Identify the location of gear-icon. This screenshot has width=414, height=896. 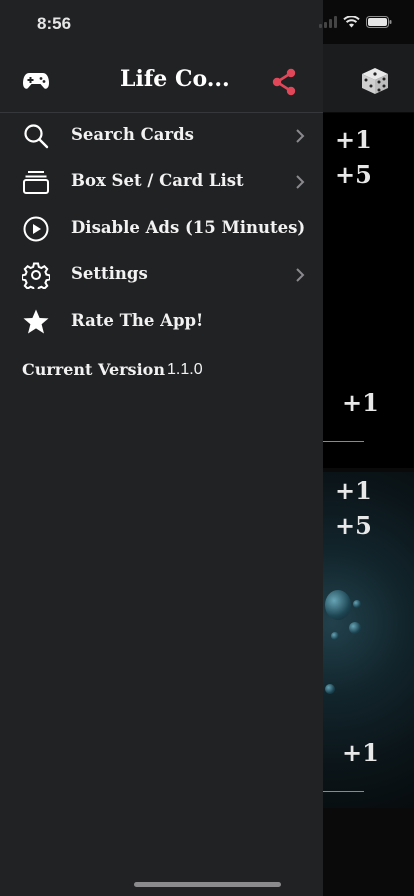
(36, 275).